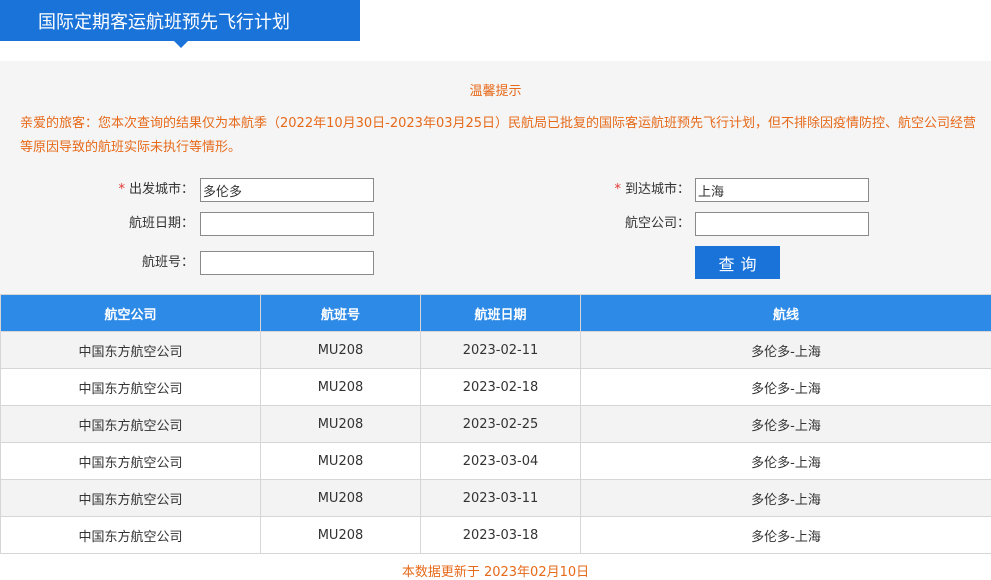 This screenshot has width=991, height=580. I want to click on flight-no-input, so click(287, 263).